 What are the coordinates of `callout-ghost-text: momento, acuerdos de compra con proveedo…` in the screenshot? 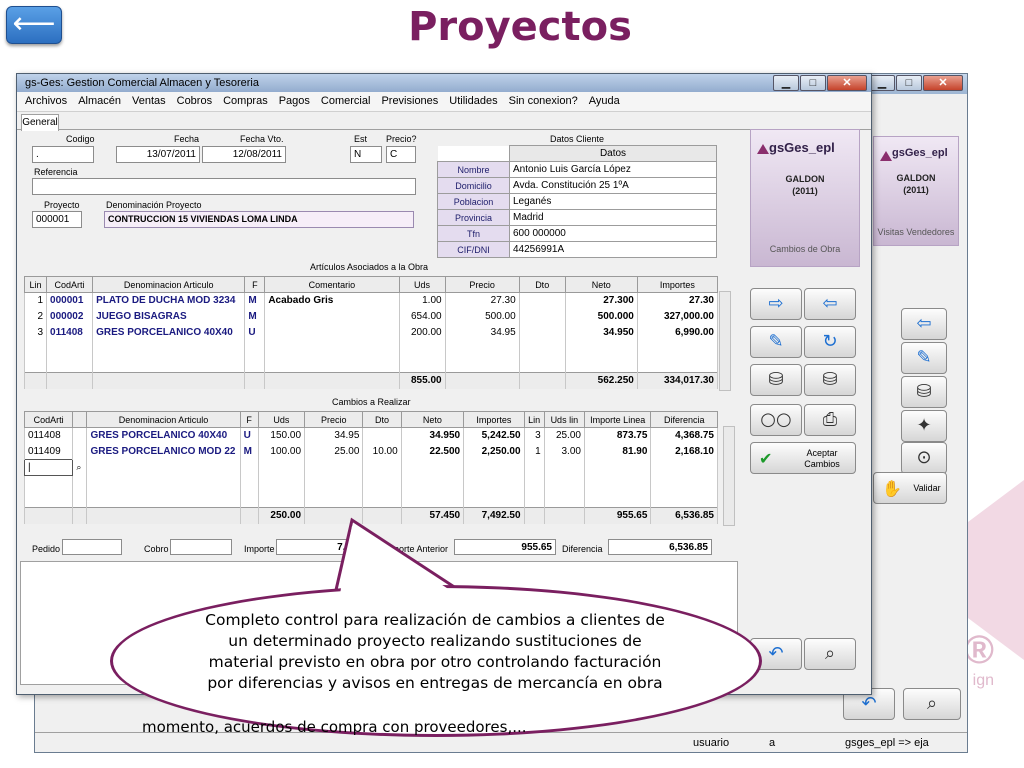 It's located at (334, 727).